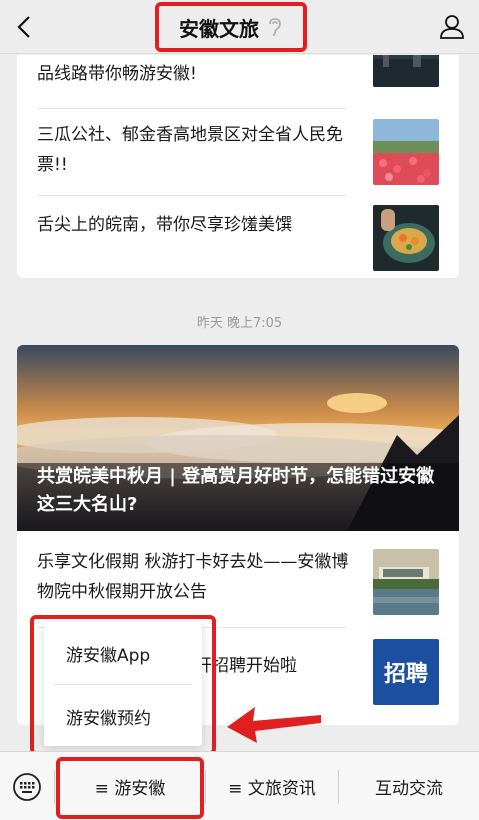  I want to click on tab-culture-news: ≡ 文旅资讯, so click(272, 786).